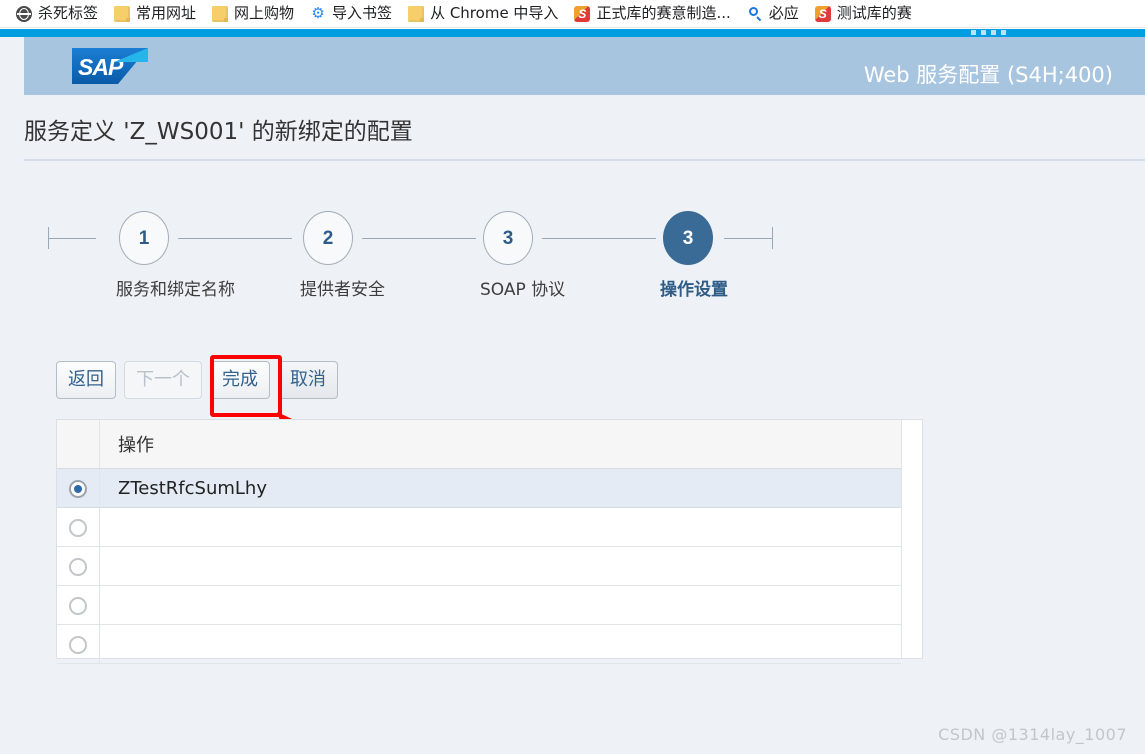  Describe the element at coordinates (1032, 734) in the screenshot. I see `watermark: CSDN @1314lay_1007` at that location.